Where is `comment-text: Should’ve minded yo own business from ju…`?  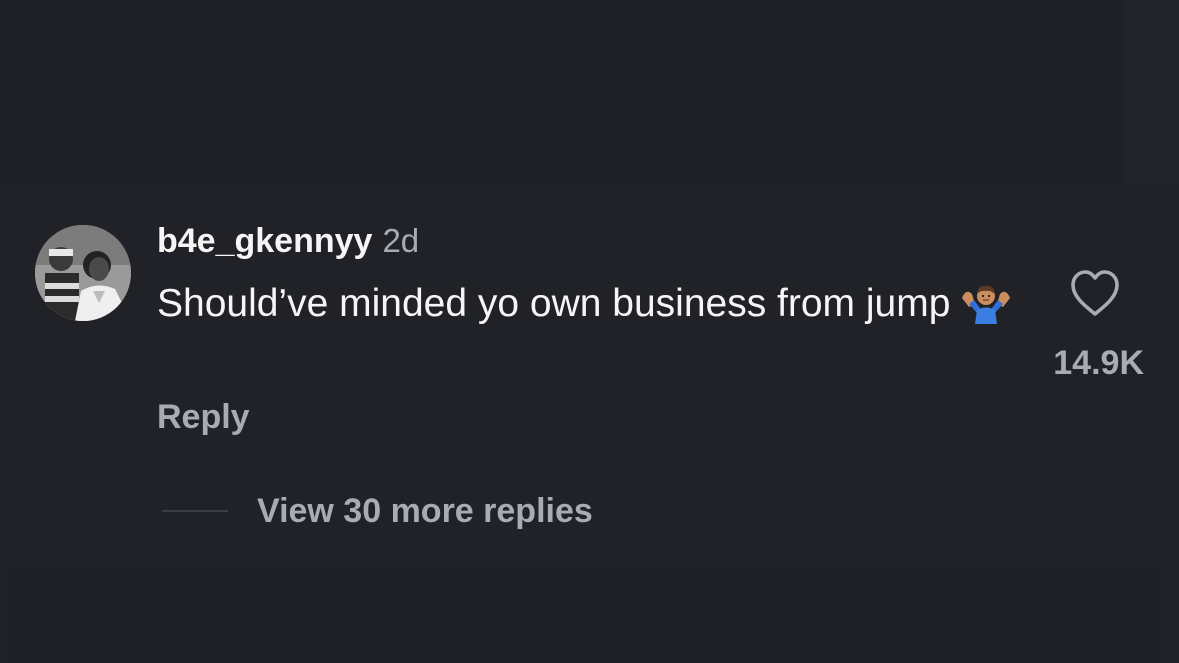 comment-text: Should’ve minded yo own business from ju… is located at coordinates (587, 308).